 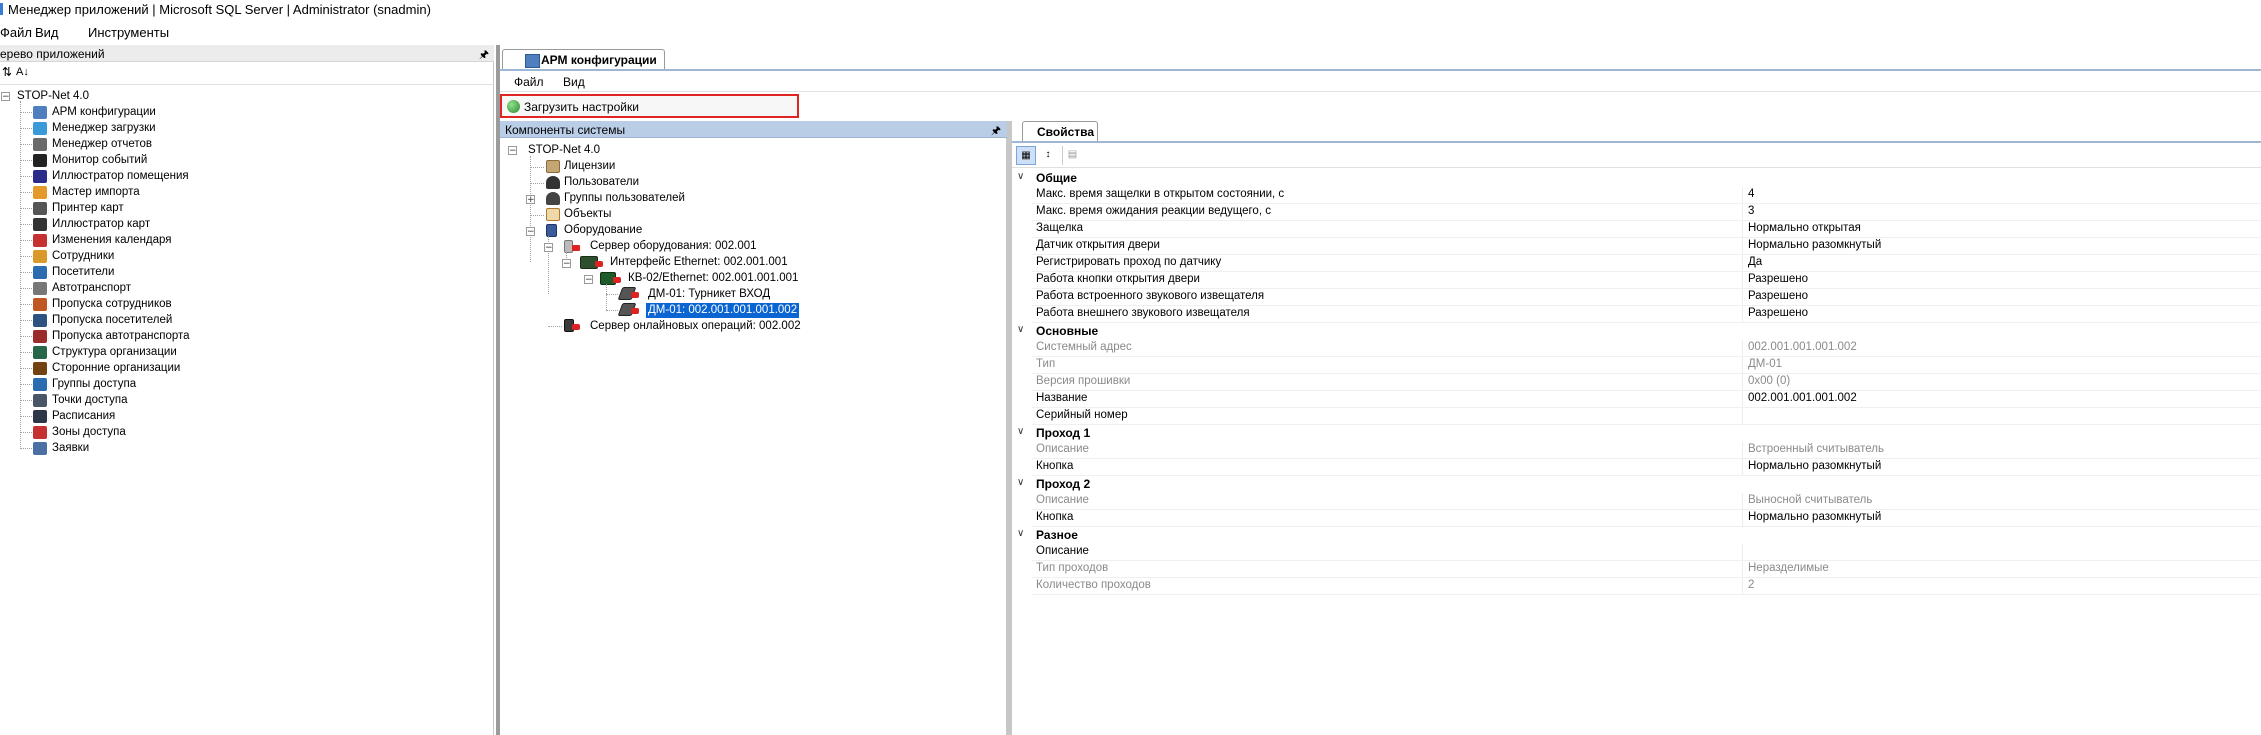 I want to click on app-tree-item: Автотранспорт, so click(x=91, y=288).